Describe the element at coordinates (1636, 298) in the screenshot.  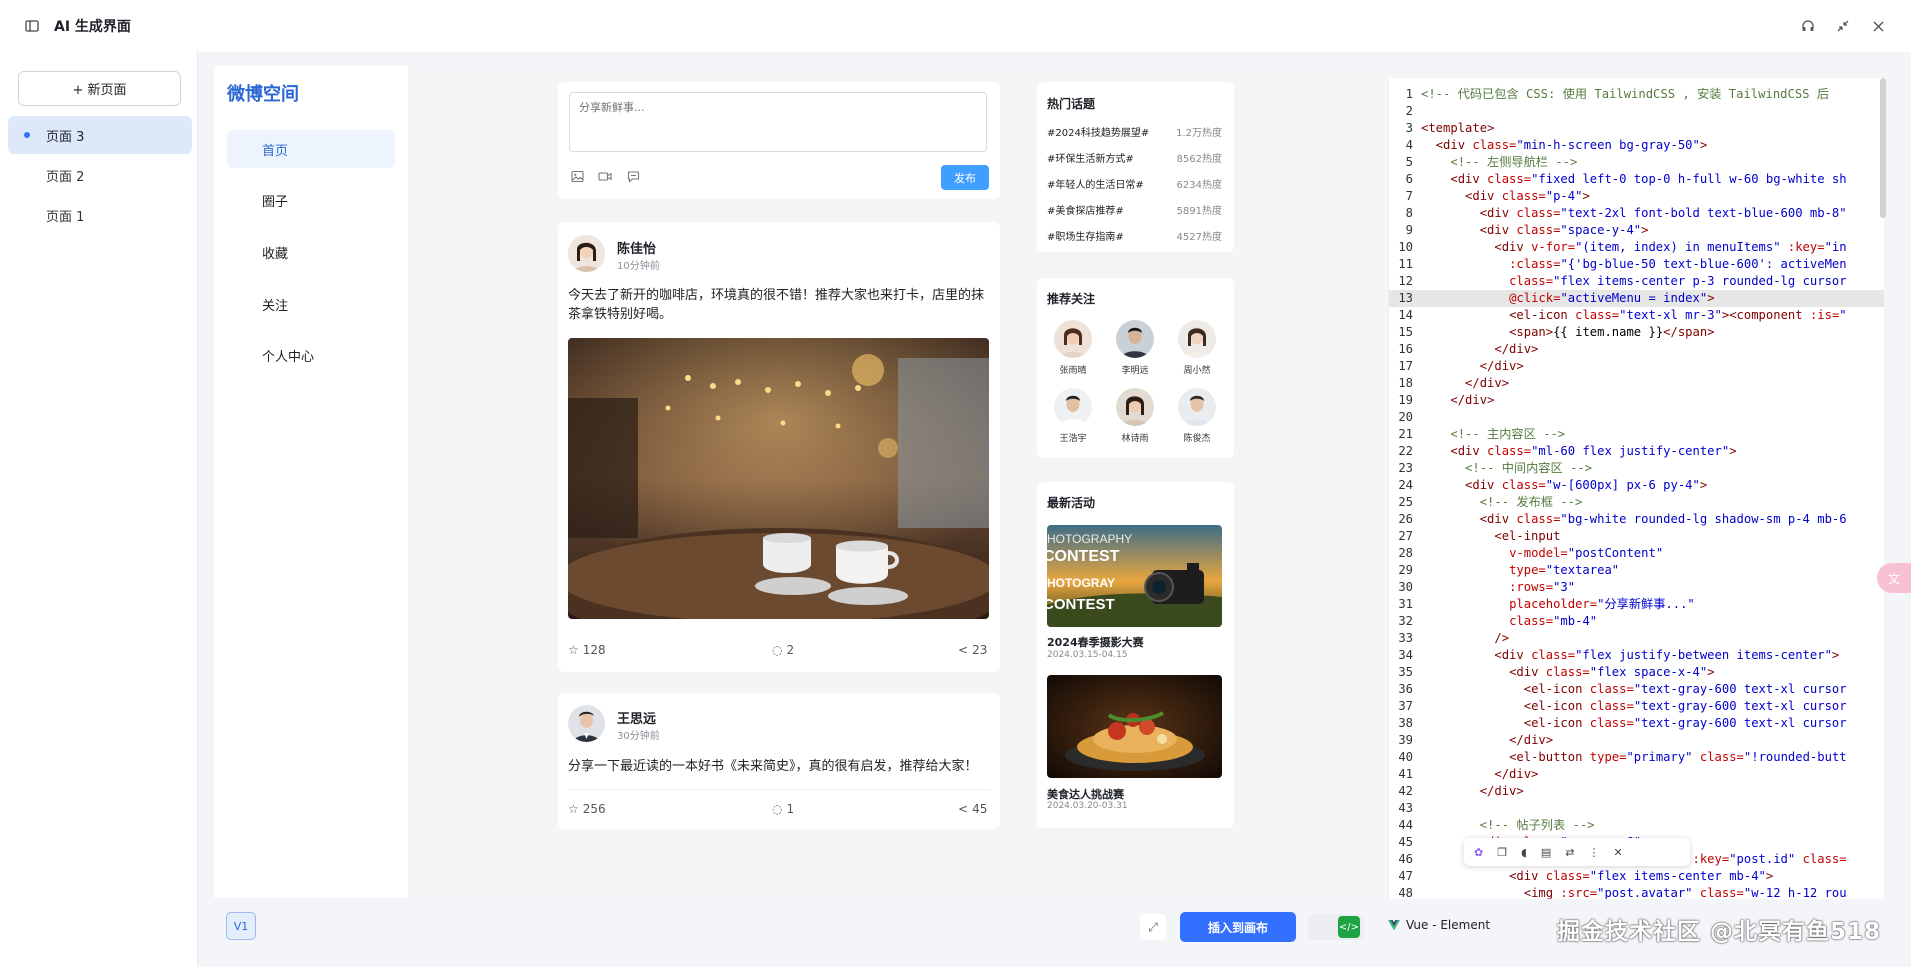
I see `code-line: 13 @click="activeMenu = index">` at that location.